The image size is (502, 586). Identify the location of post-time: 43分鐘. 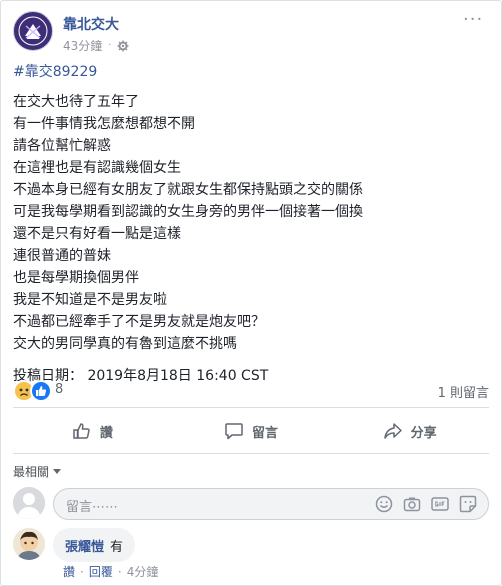
(82, 45).